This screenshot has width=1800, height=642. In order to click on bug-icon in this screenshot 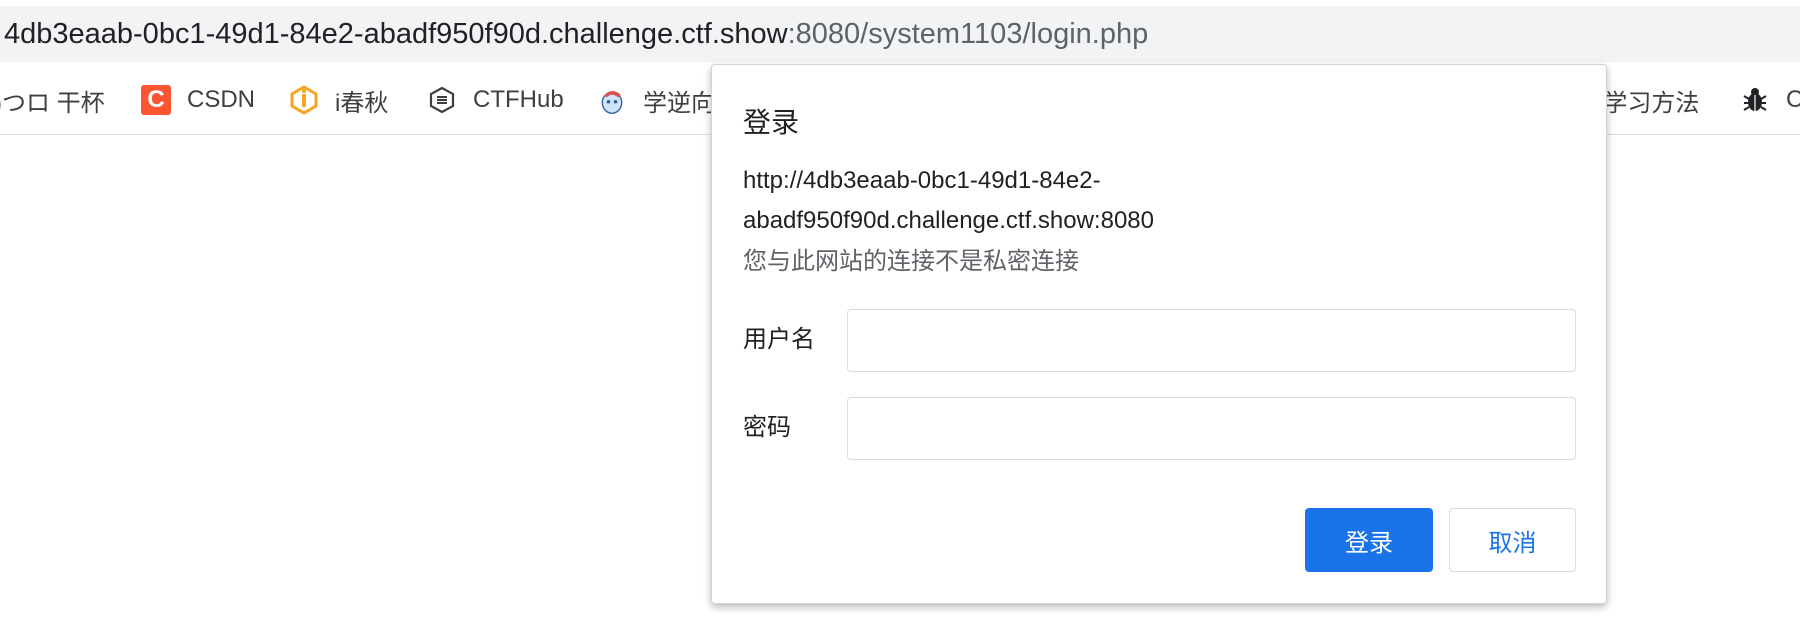, I will do `click(1755, 100)`.